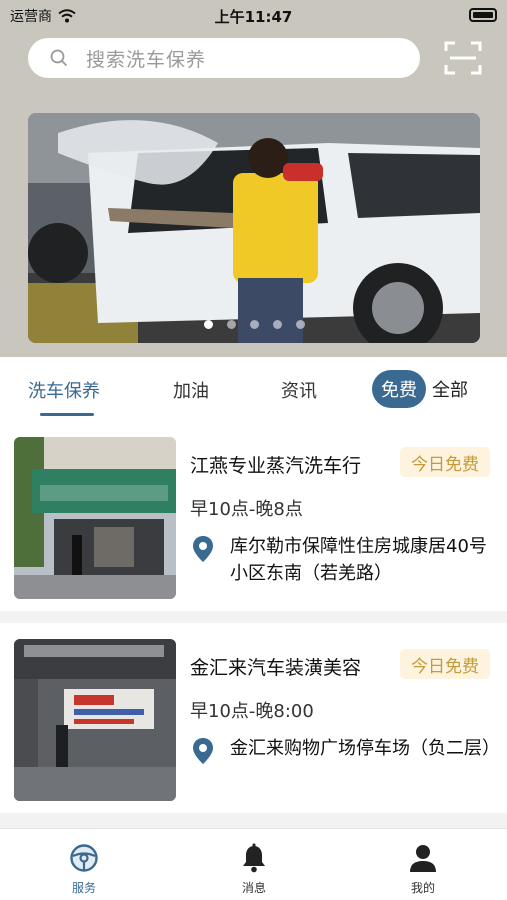 The image size is (507, 900). Describe the element at coordinates (59, 58) in the screenshot. I see `search-icon` at that location.